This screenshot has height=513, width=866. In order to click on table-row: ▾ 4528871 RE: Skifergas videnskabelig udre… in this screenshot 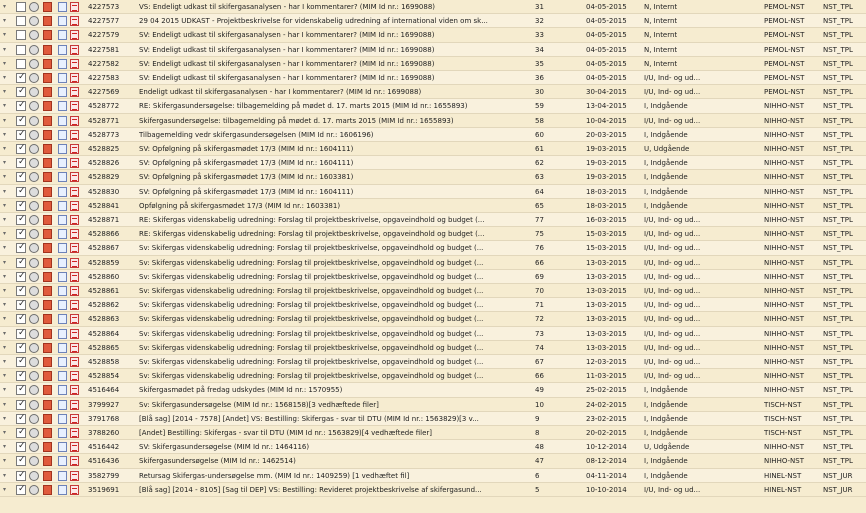, I will do `click(433, 220)`.